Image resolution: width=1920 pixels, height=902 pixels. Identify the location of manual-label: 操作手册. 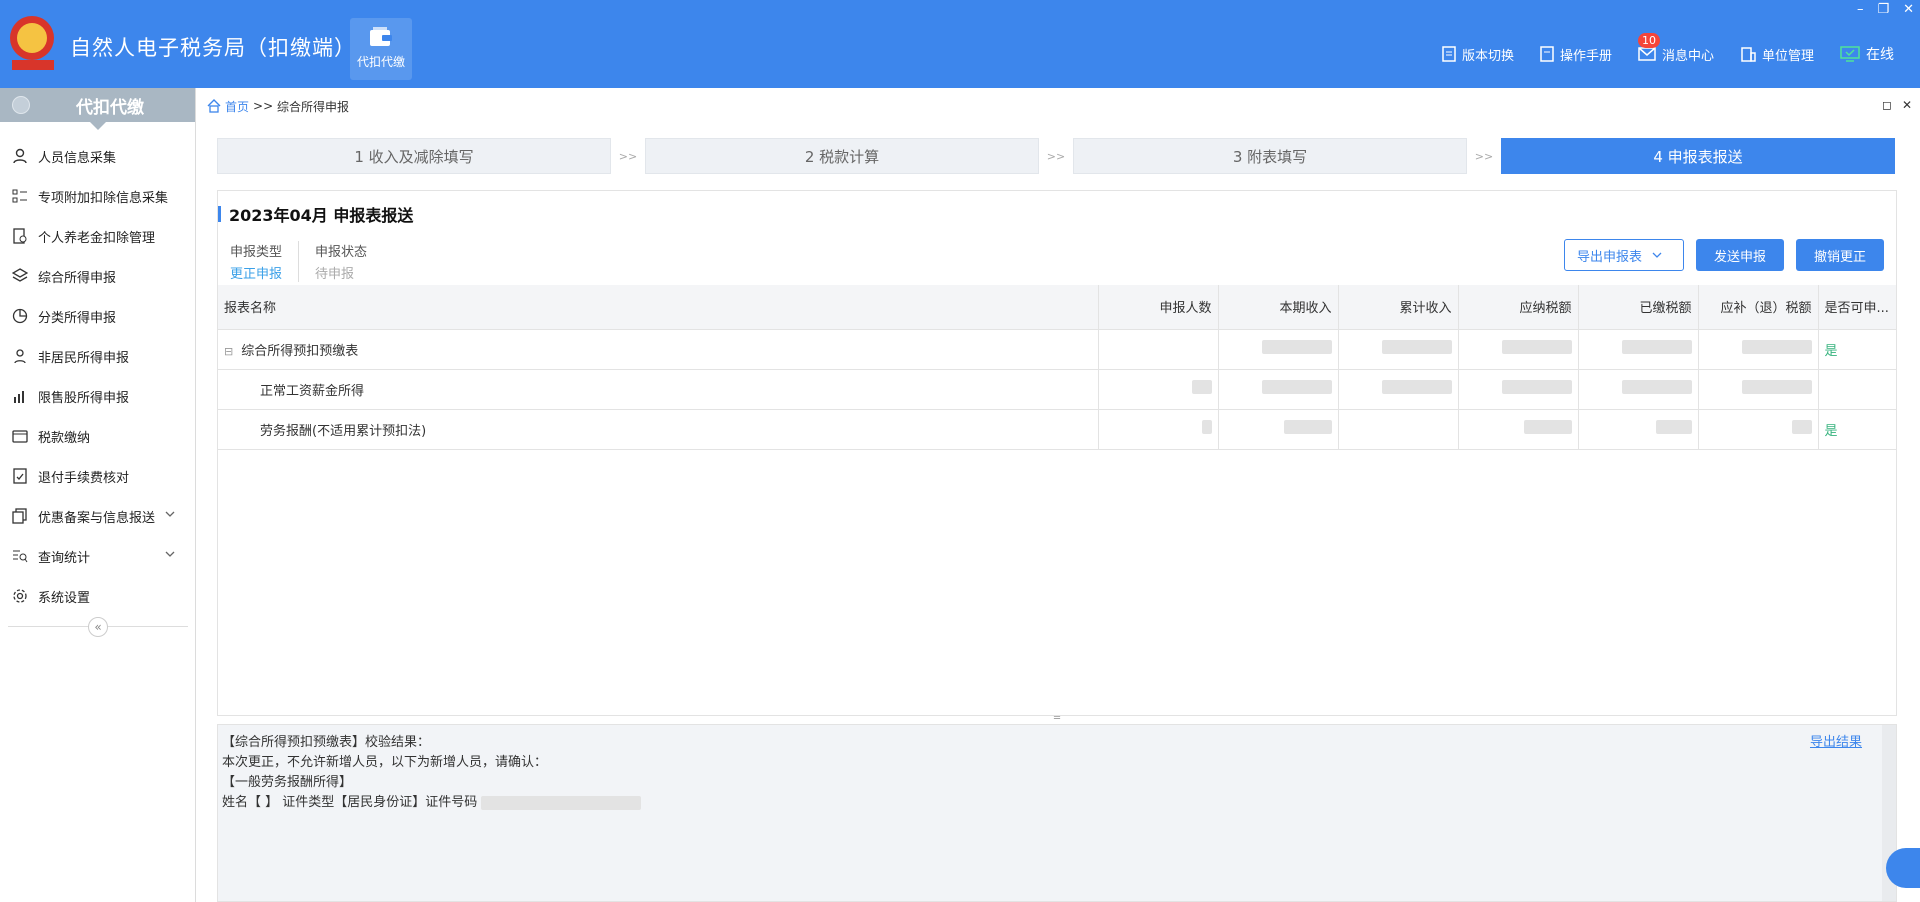
(1585, 56).